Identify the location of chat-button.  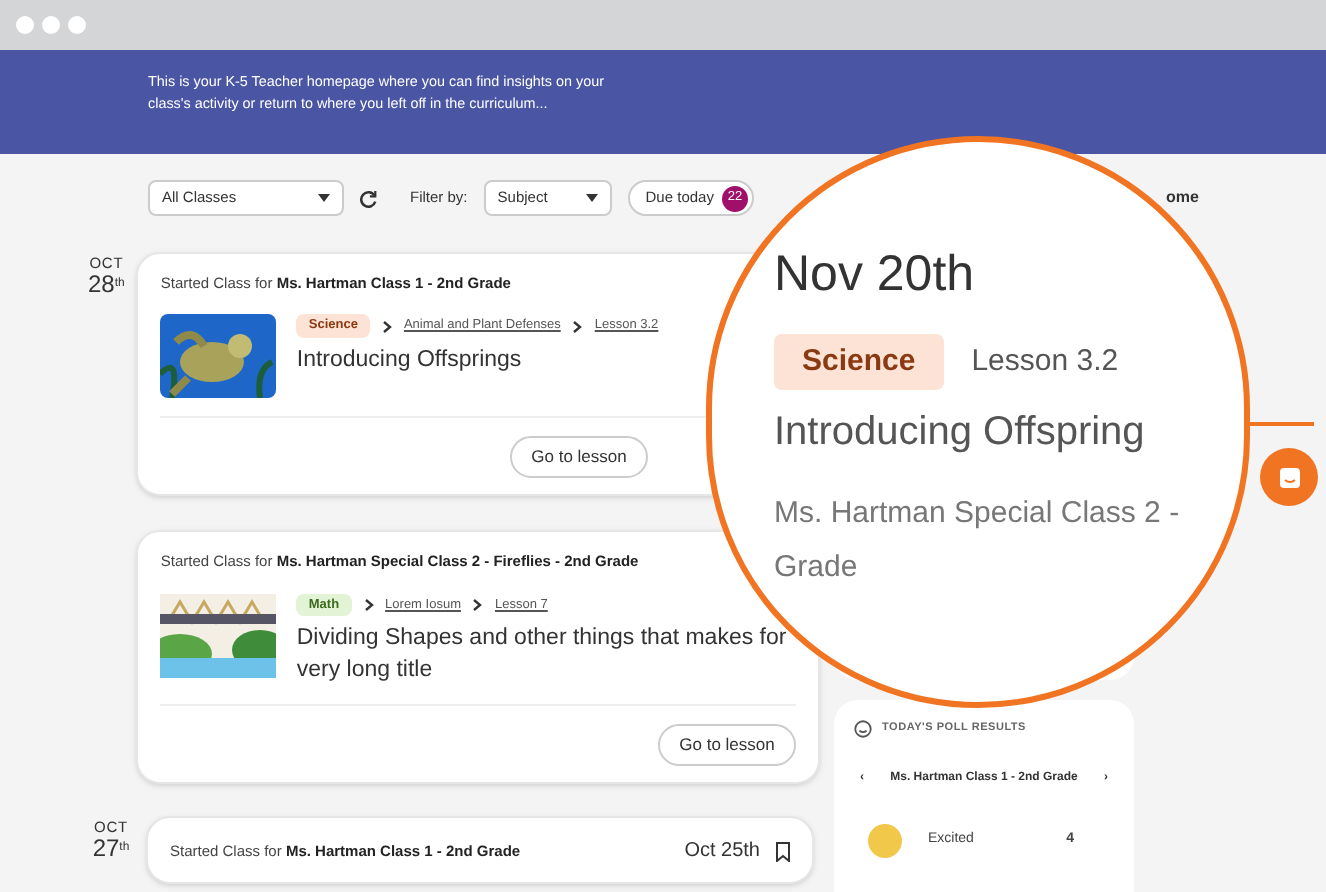
(1289, 477).